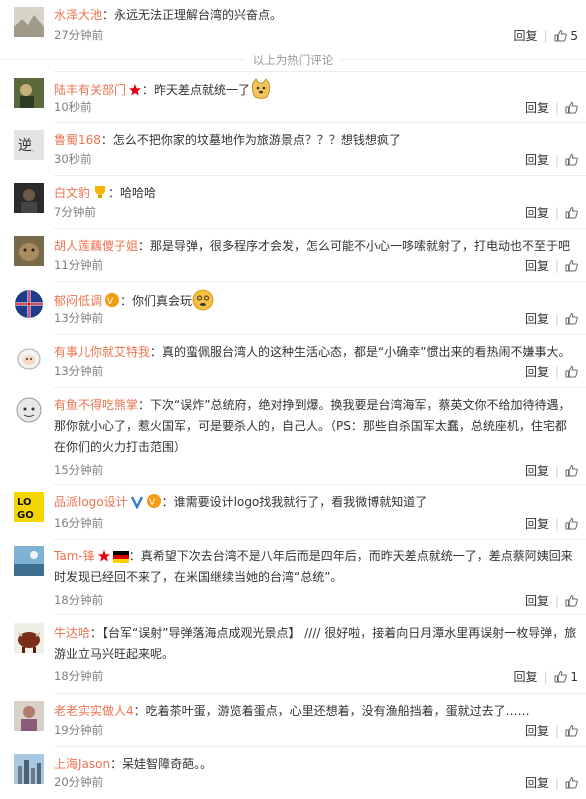 The height and width of the screenshot is (799, 586). What do you see at coordinates (91, 502) in the screenshot?
I see `username: 品派logo设计` at bounding box center [91, 502].